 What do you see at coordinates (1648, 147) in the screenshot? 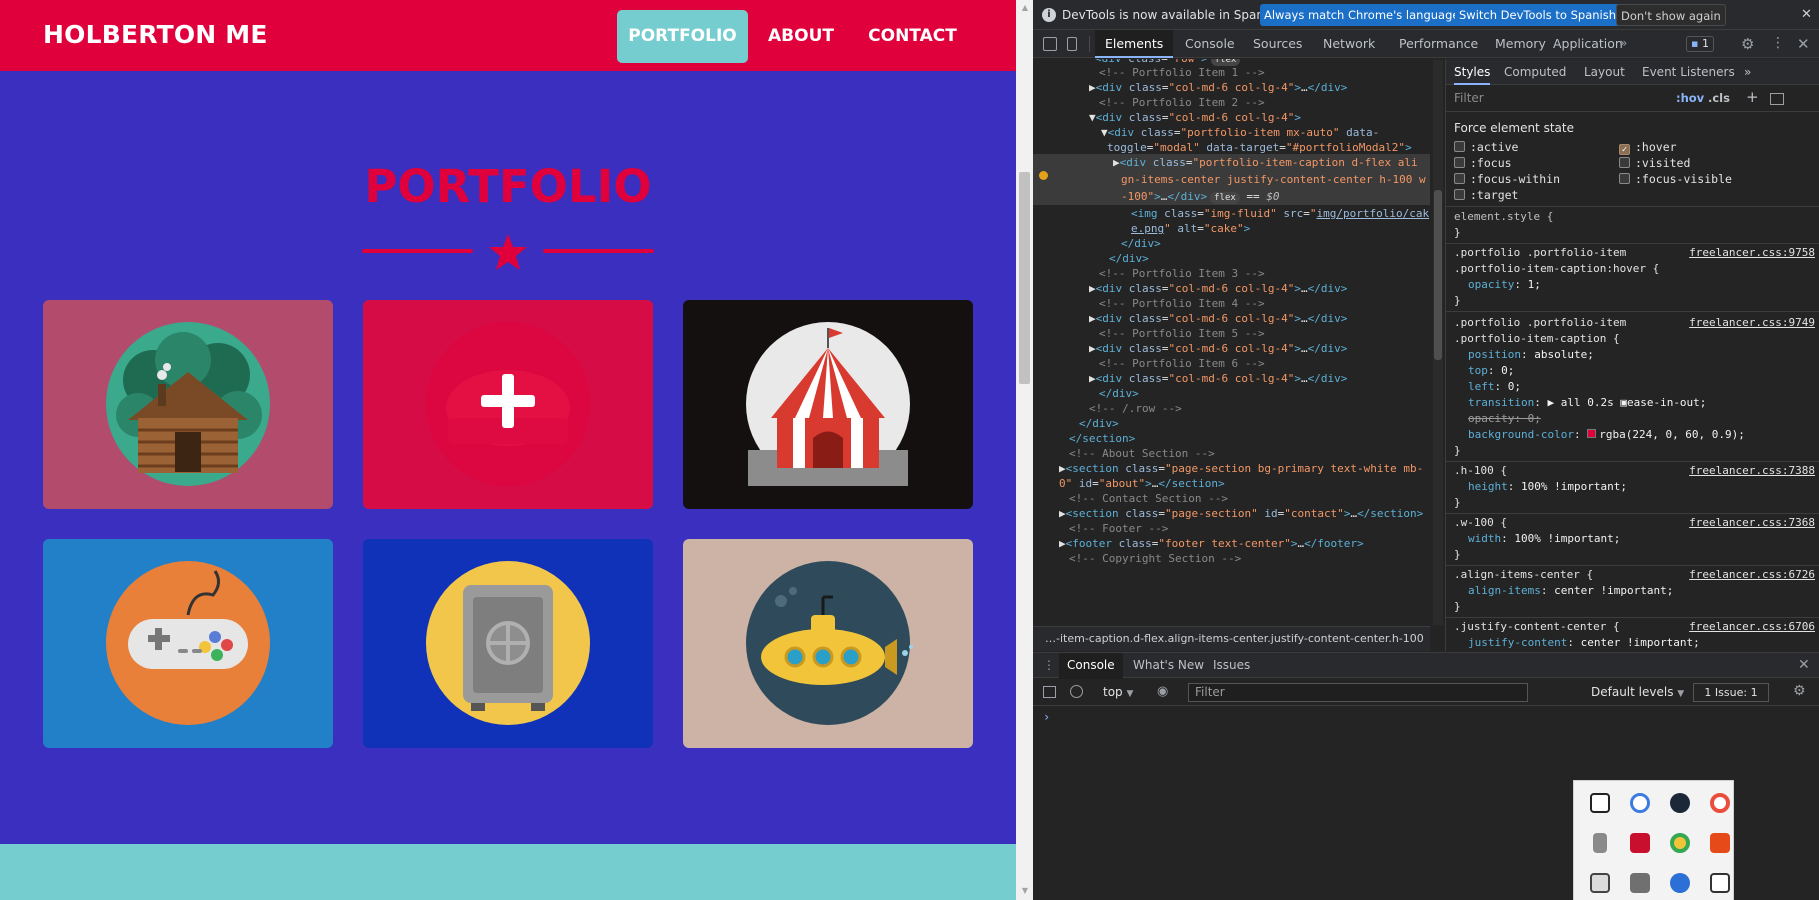
I see `state-checkbox-hover: ✓:hover` at bounding box center [1648, 147].